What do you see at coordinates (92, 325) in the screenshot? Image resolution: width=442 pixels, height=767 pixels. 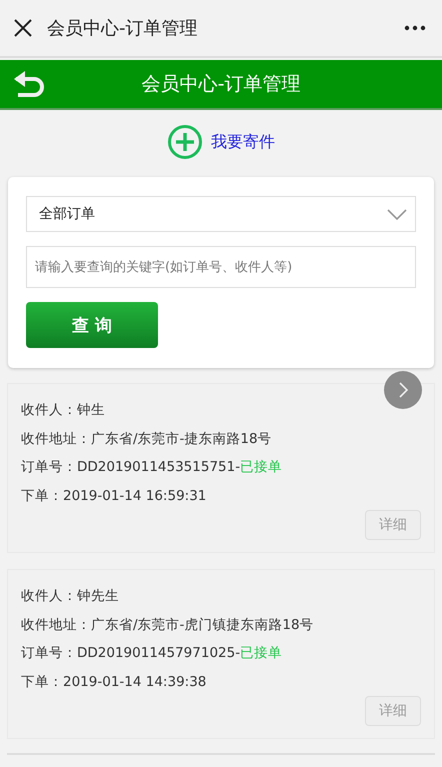 I see `search-button: 查 询` at bounding box center [92, 325].